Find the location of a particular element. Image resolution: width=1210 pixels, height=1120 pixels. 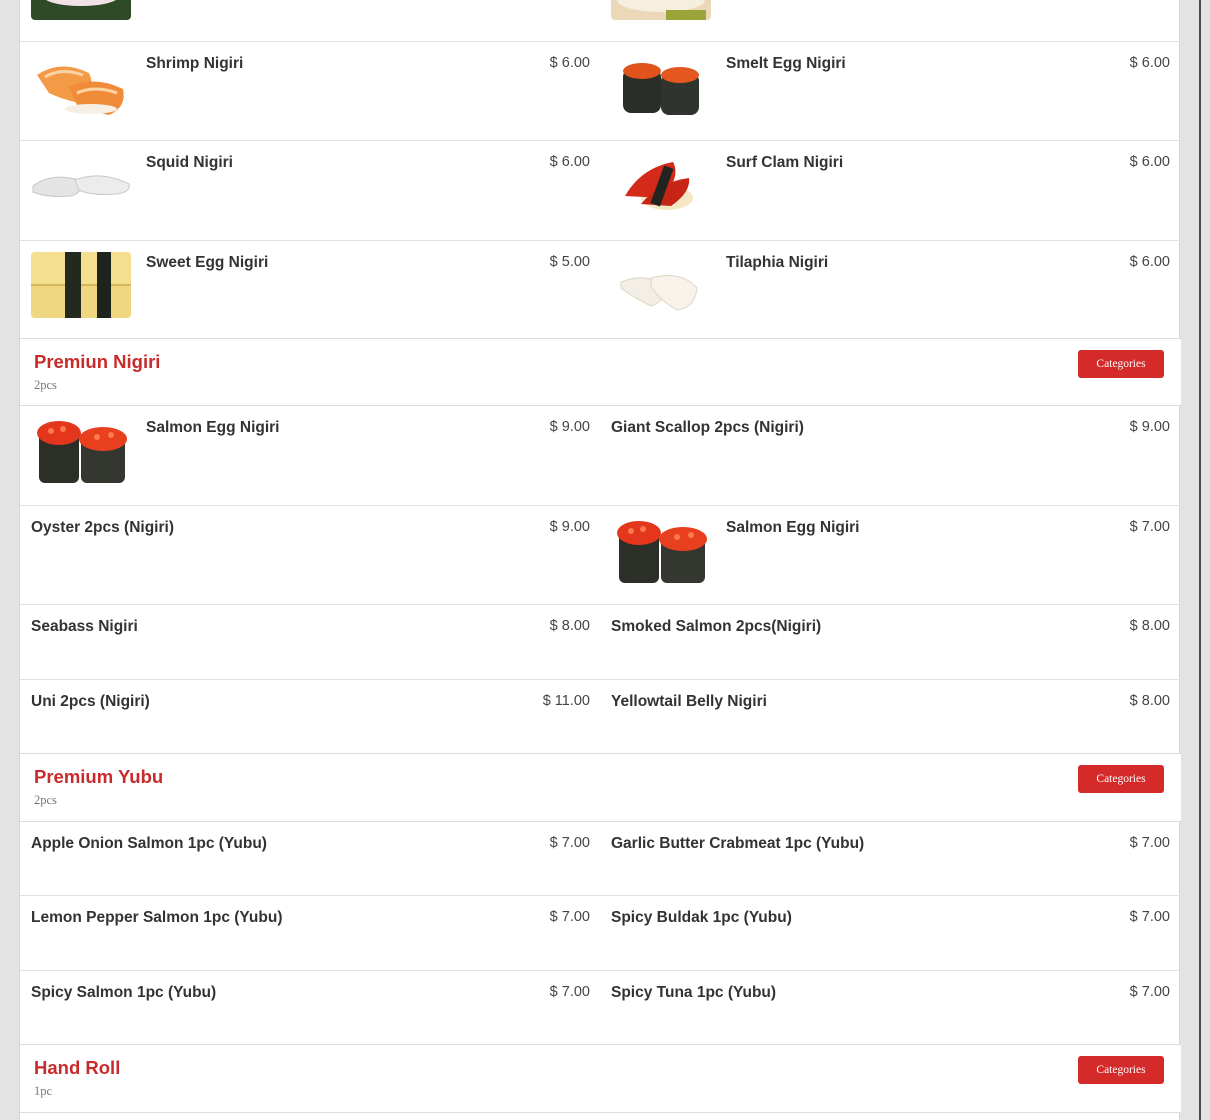

menu-item-seabass-nigiri: Seabass Nigiri $ 8.00 is located at coordinates (310, 642).